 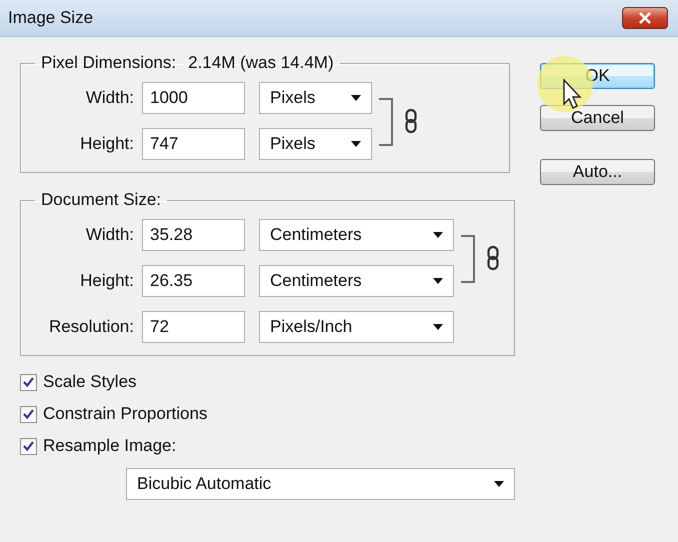 I want to click on checkbox-label: Resample Image:, so click(x=109, y=446).